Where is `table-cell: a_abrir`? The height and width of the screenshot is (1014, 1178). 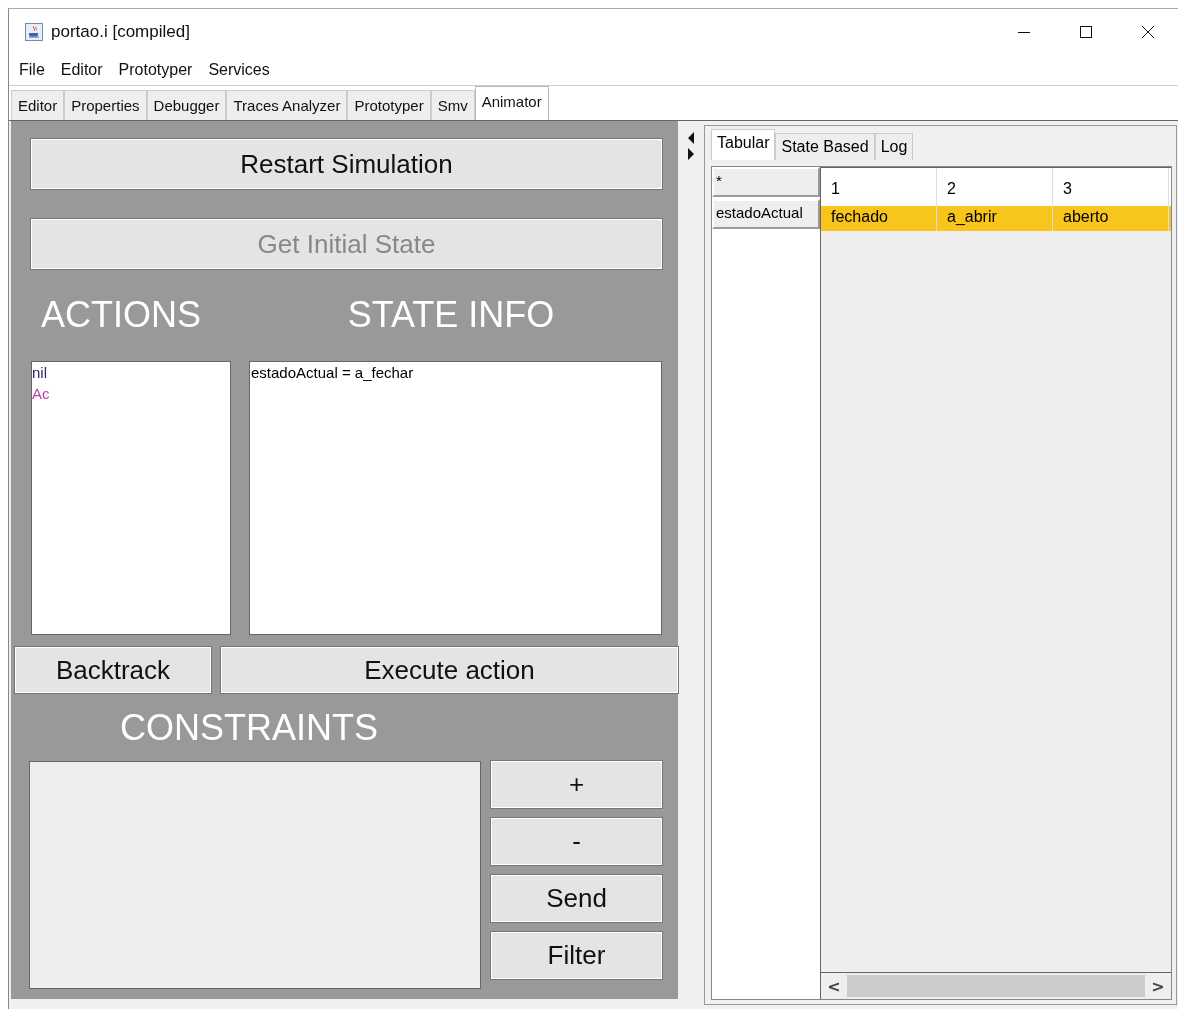
table-cell: a_abrir is located at coordinates (995, 218).